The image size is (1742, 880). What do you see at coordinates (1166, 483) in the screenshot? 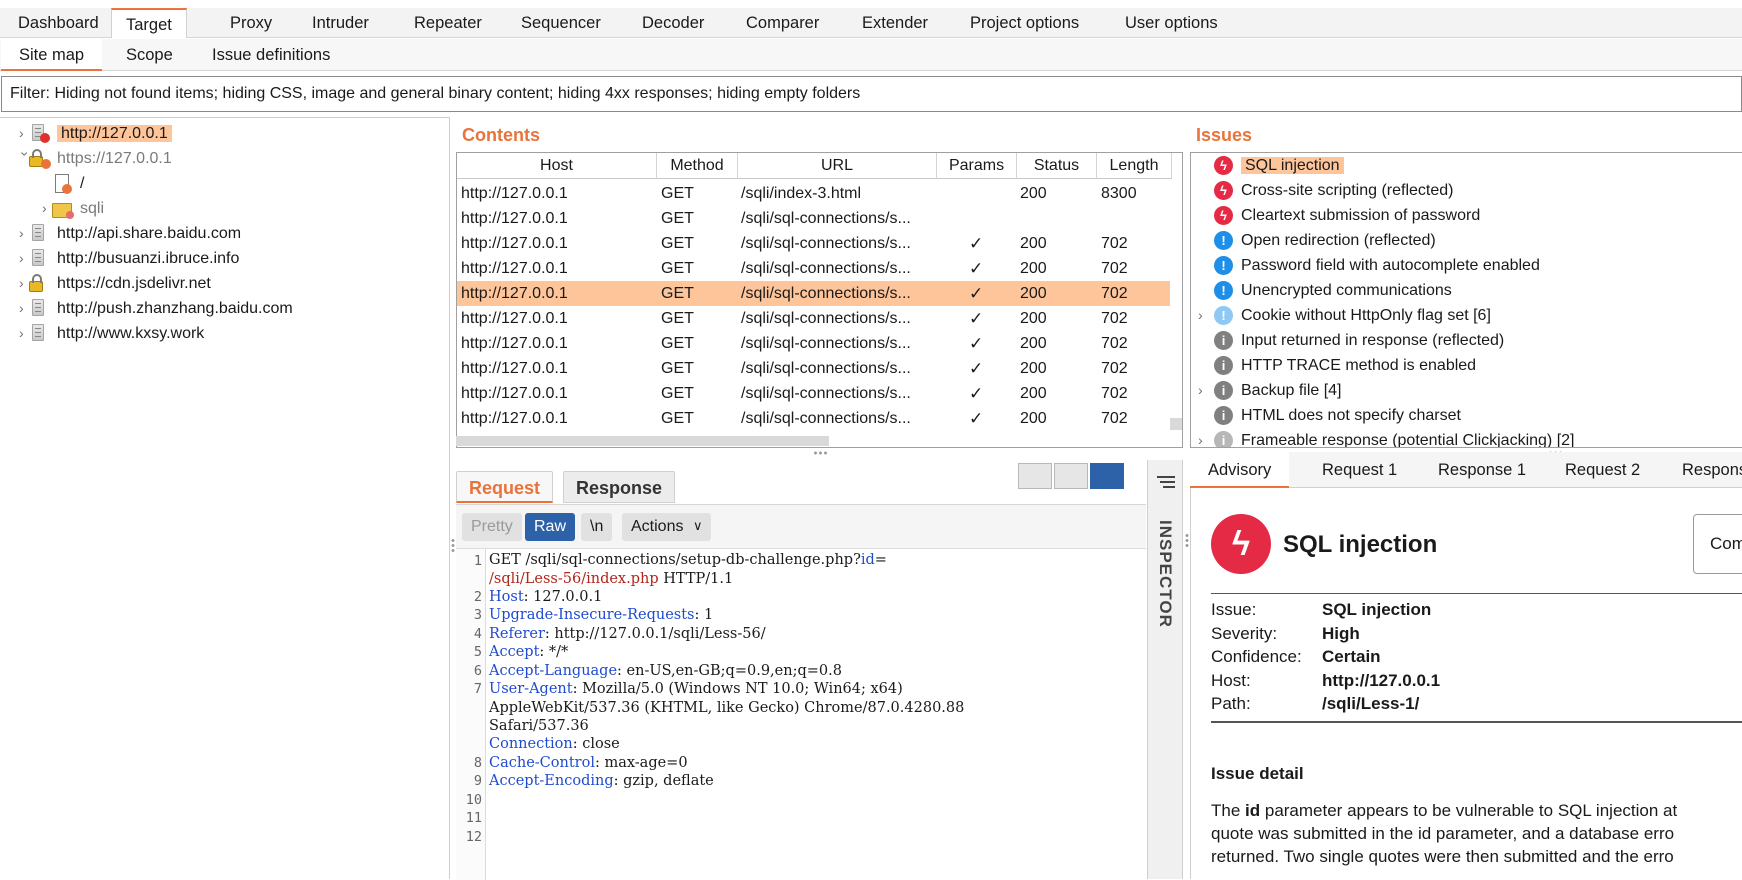
I see `inspector-menu-icon` at bounding box center [1166, 483].